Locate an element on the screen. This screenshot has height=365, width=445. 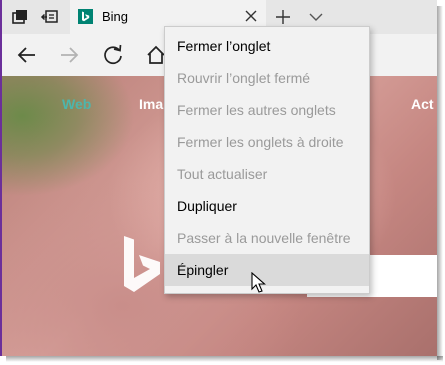
close-icon is located at coordinates (251, 16).